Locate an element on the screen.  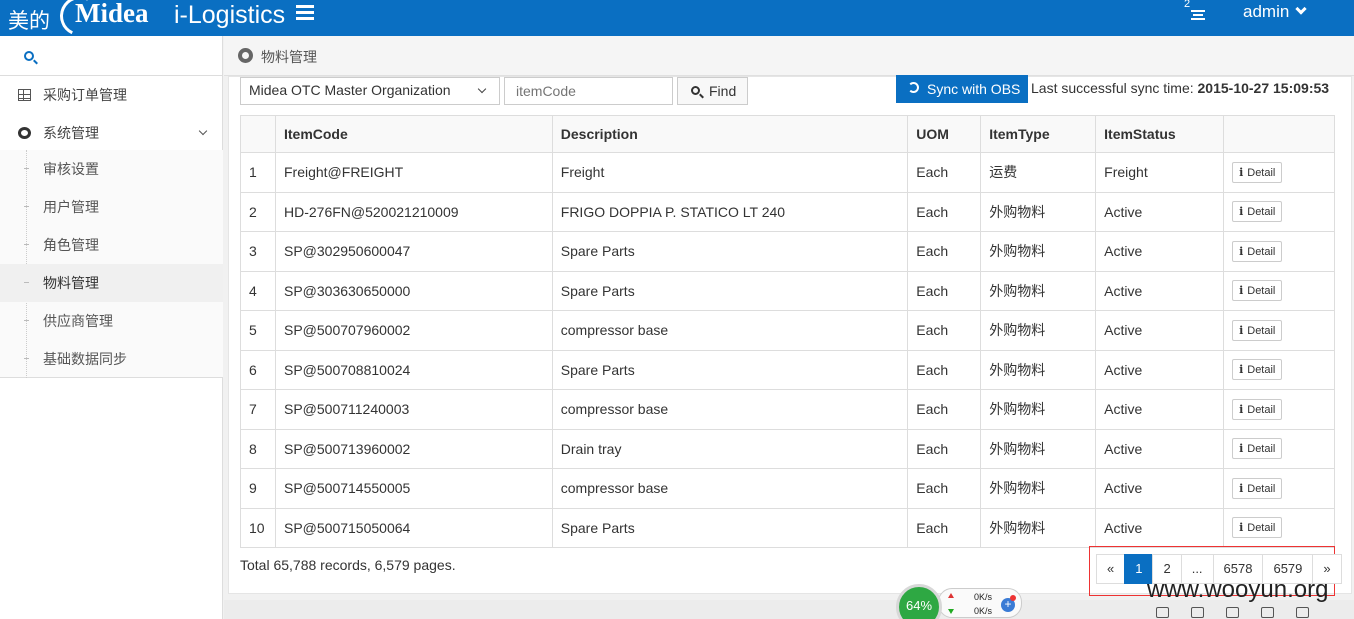
network-monitor-widget: 64% 0K/s 0K/s + is located at coordinates (960, 601).